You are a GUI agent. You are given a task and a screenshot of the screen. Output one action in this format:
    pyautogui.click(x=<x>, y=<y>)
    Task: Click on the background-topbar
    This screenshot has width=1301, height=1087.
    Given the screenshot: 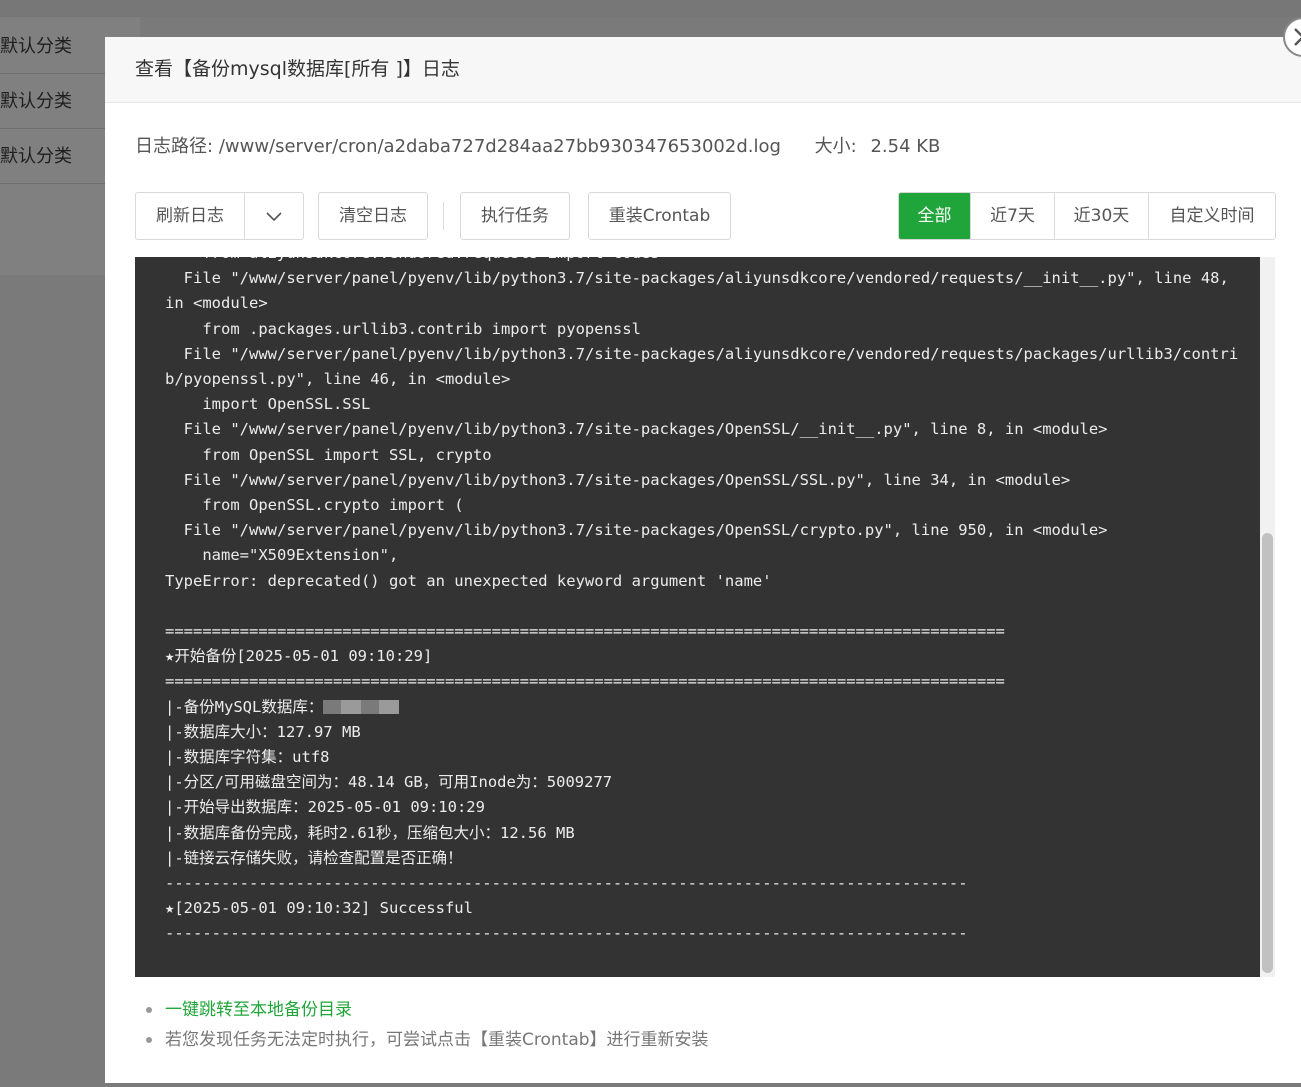 What is the action you would take?
    pyautogui.click(x=650, y=8)
    